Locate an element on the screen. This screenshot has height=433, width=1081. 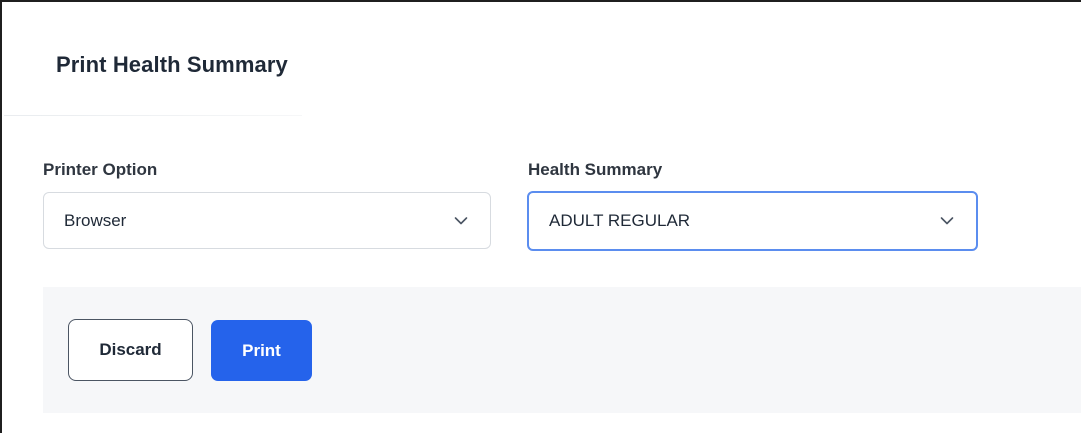
print-button: Print is located at coordinates (261, 350).